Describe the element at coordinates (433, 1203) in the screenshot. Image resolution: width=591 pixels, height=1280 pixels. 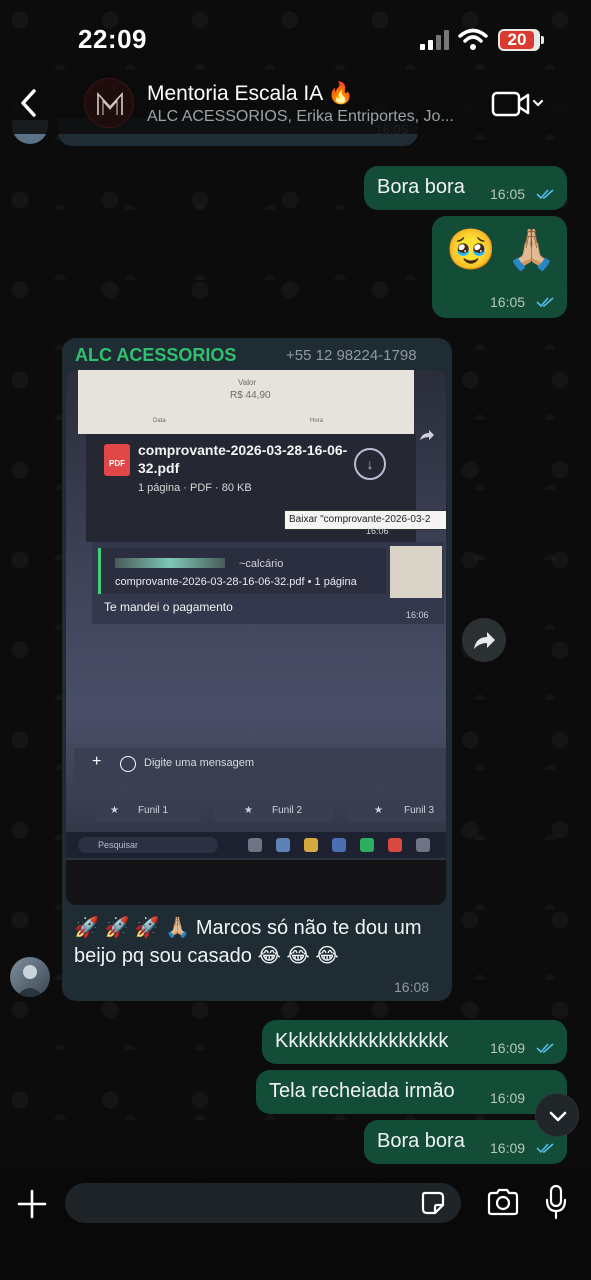
I see `sticker-icon` at that location.